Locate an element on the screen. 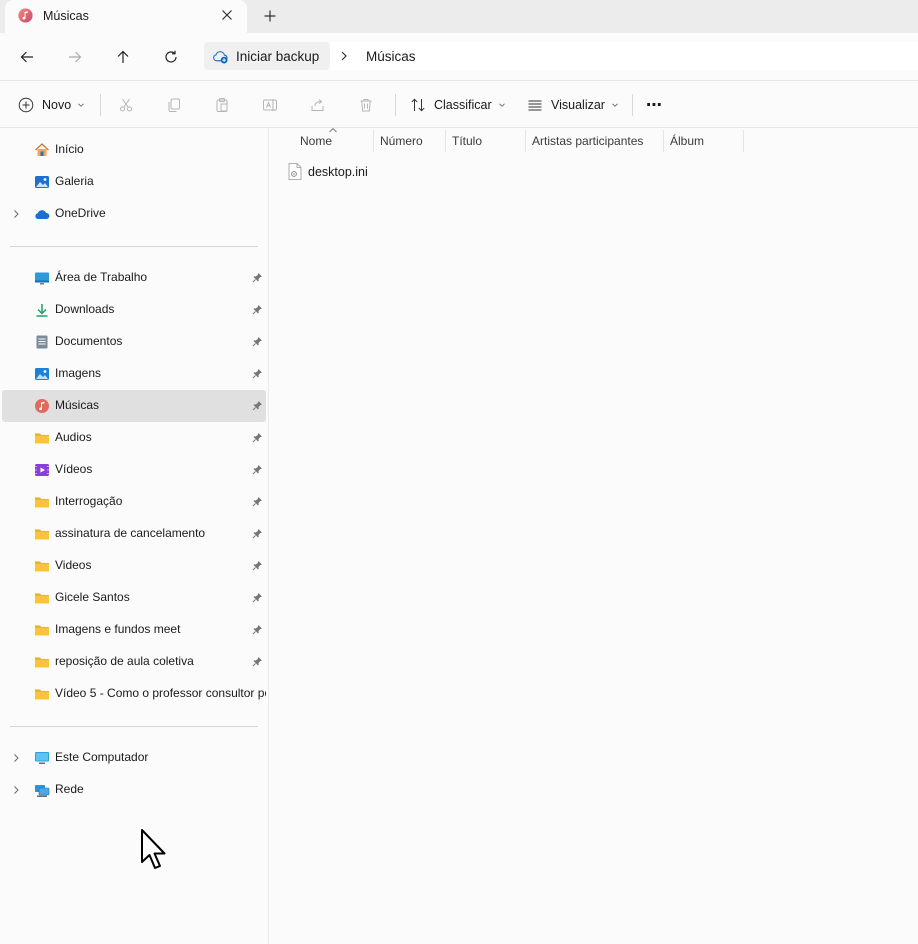 This screenshot has height=944, width=918. sidebar-item-área-de-trabalho: Área de Trabalho is located at coordinates (134, 278).